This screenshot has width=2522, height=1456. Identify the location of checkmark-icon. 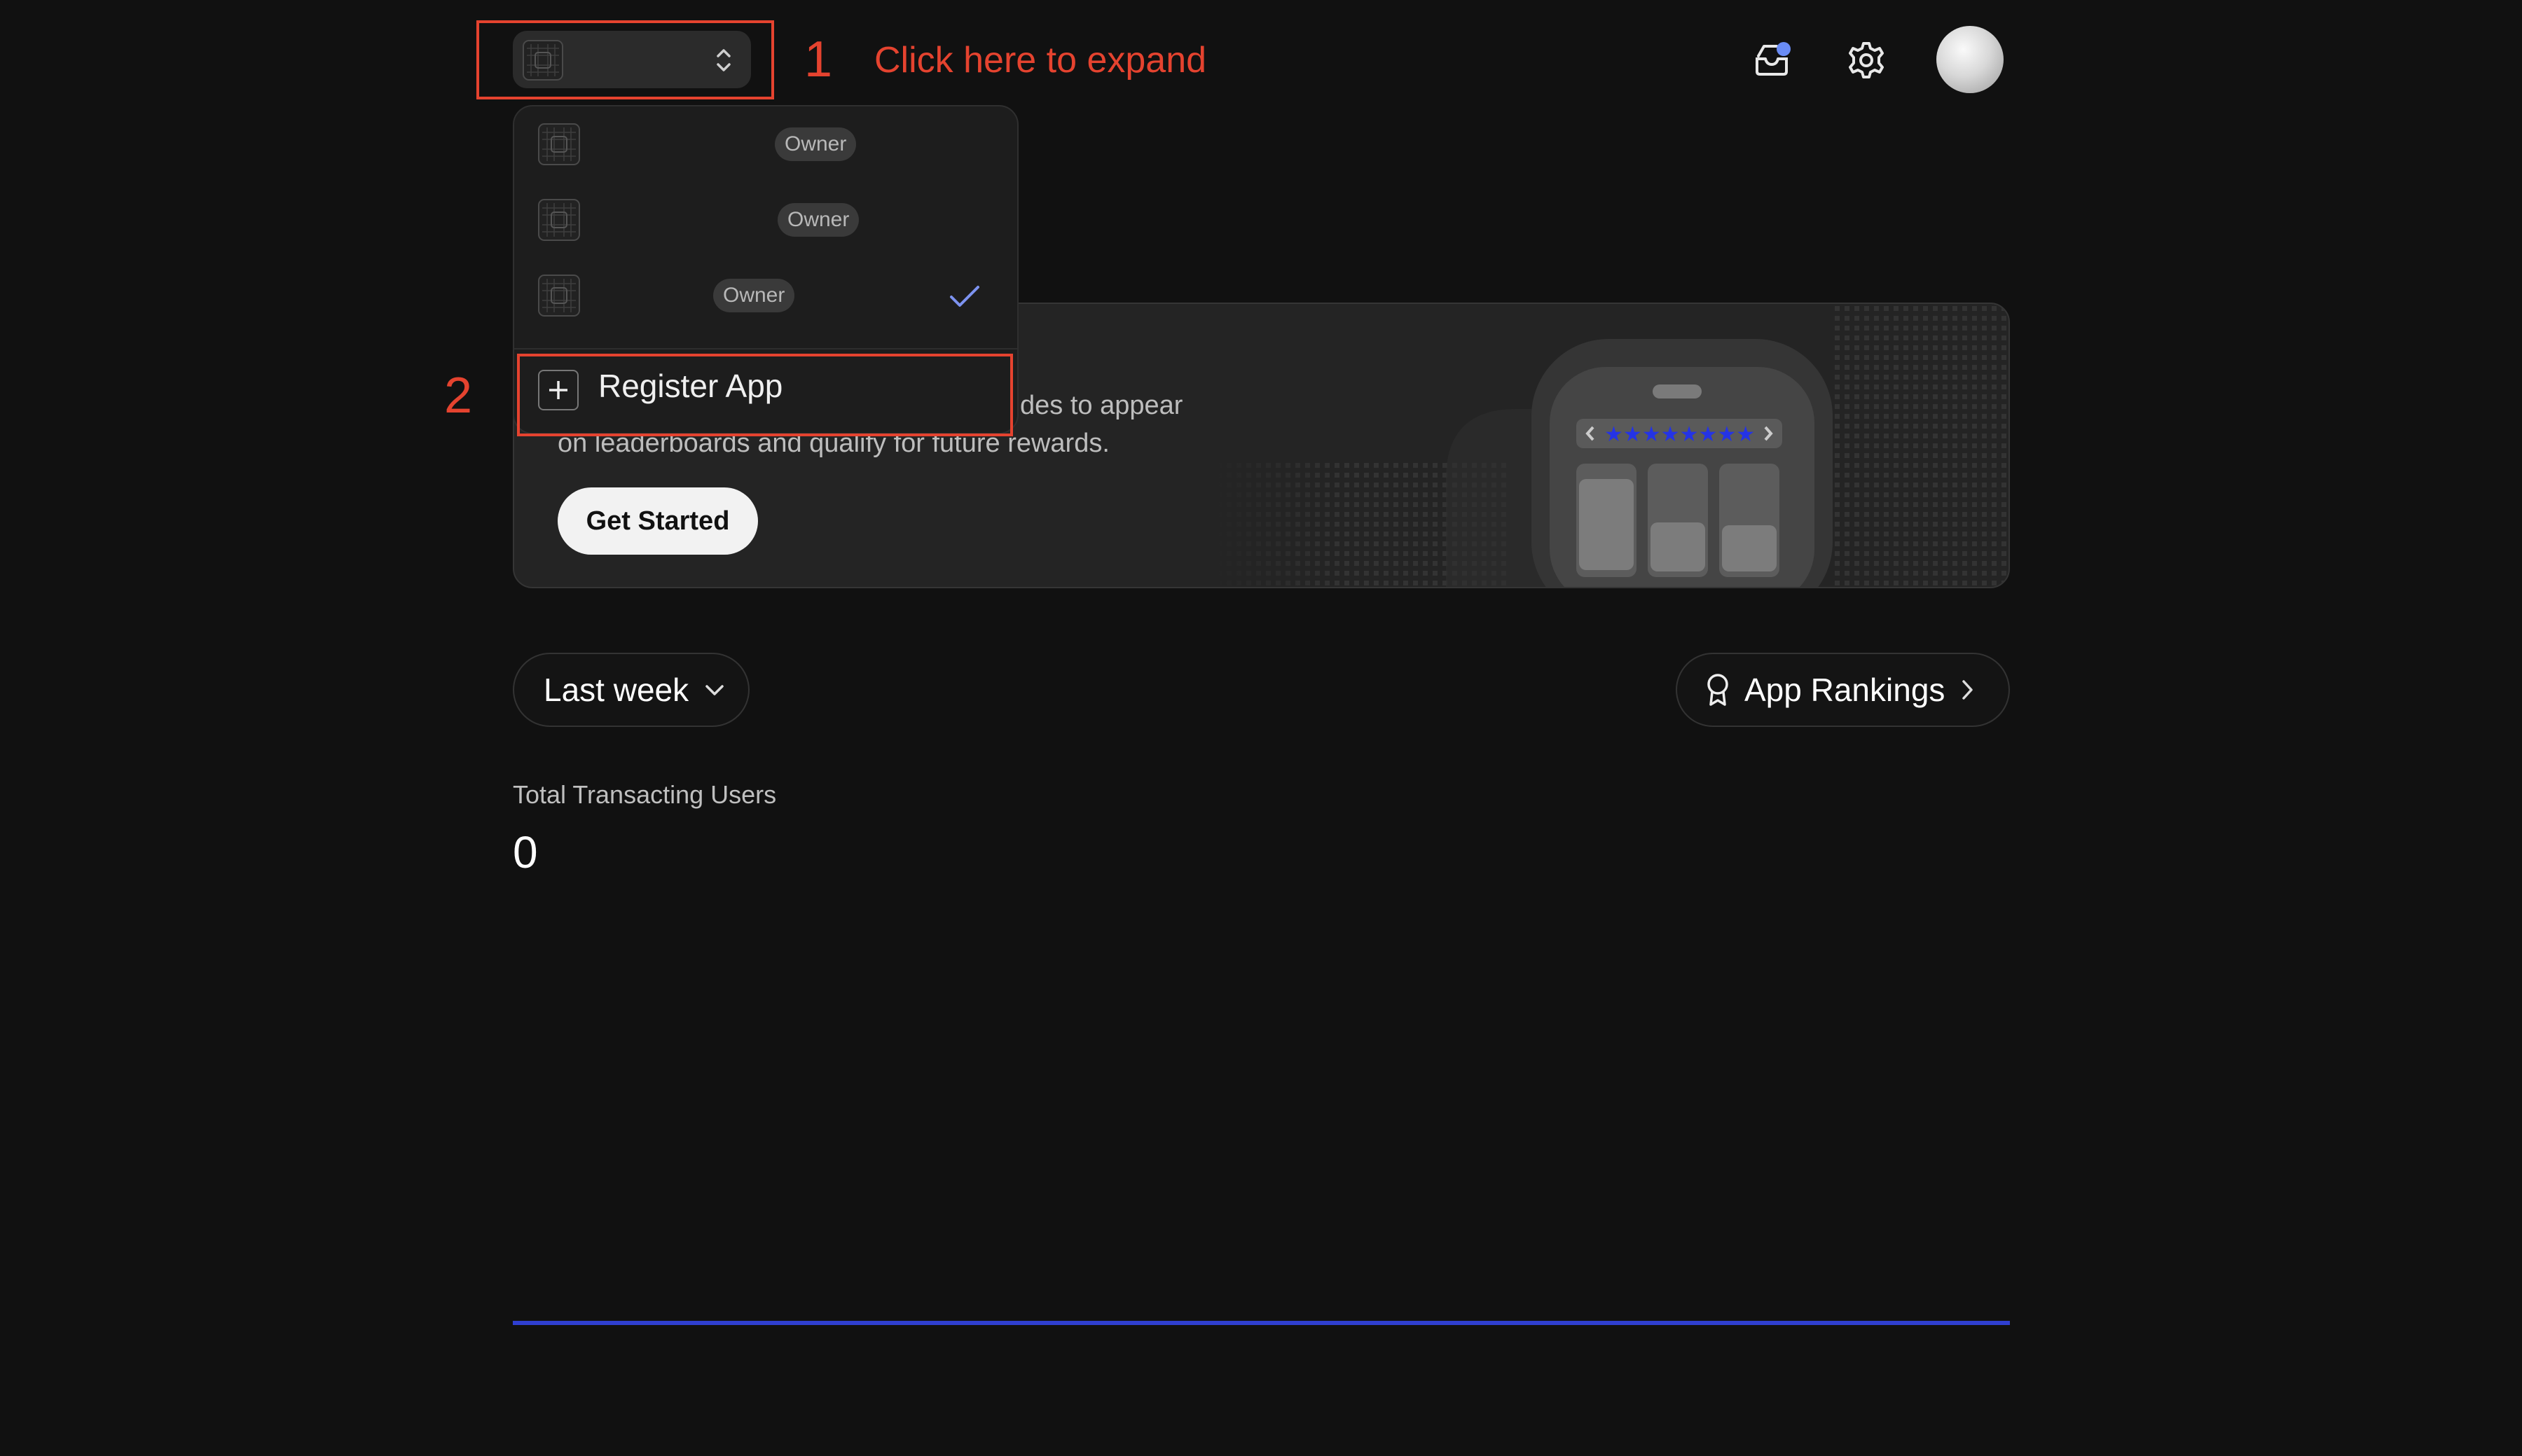
(965, 296).